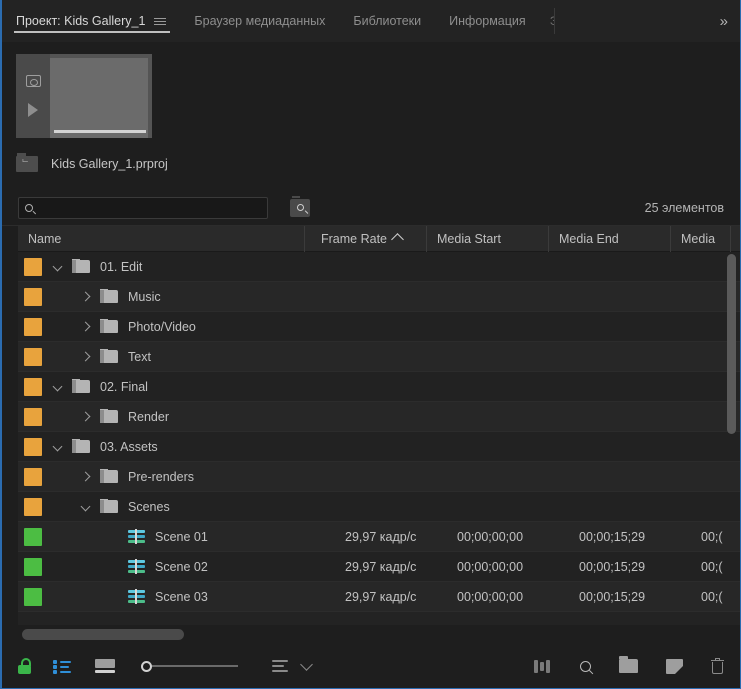 Image resolution: width=741 pixels, height=689 pixels. What do you see at coordinates (103, 634) in the screenshot?
I see `horizontal-scrollbar` at bounding box center [103, 634].